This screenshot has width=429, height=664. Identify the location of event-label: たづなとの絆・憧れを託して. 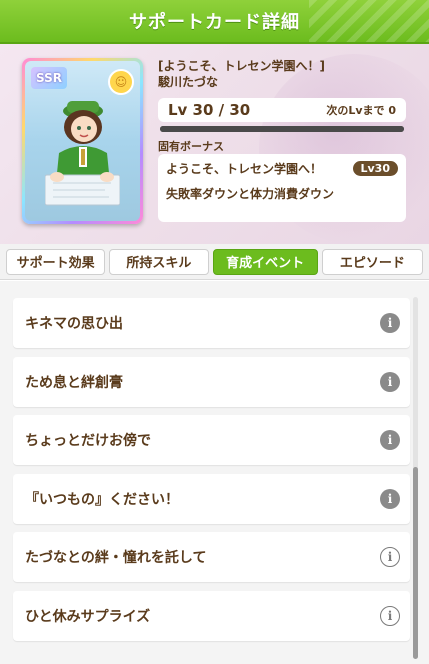
(116, 558).